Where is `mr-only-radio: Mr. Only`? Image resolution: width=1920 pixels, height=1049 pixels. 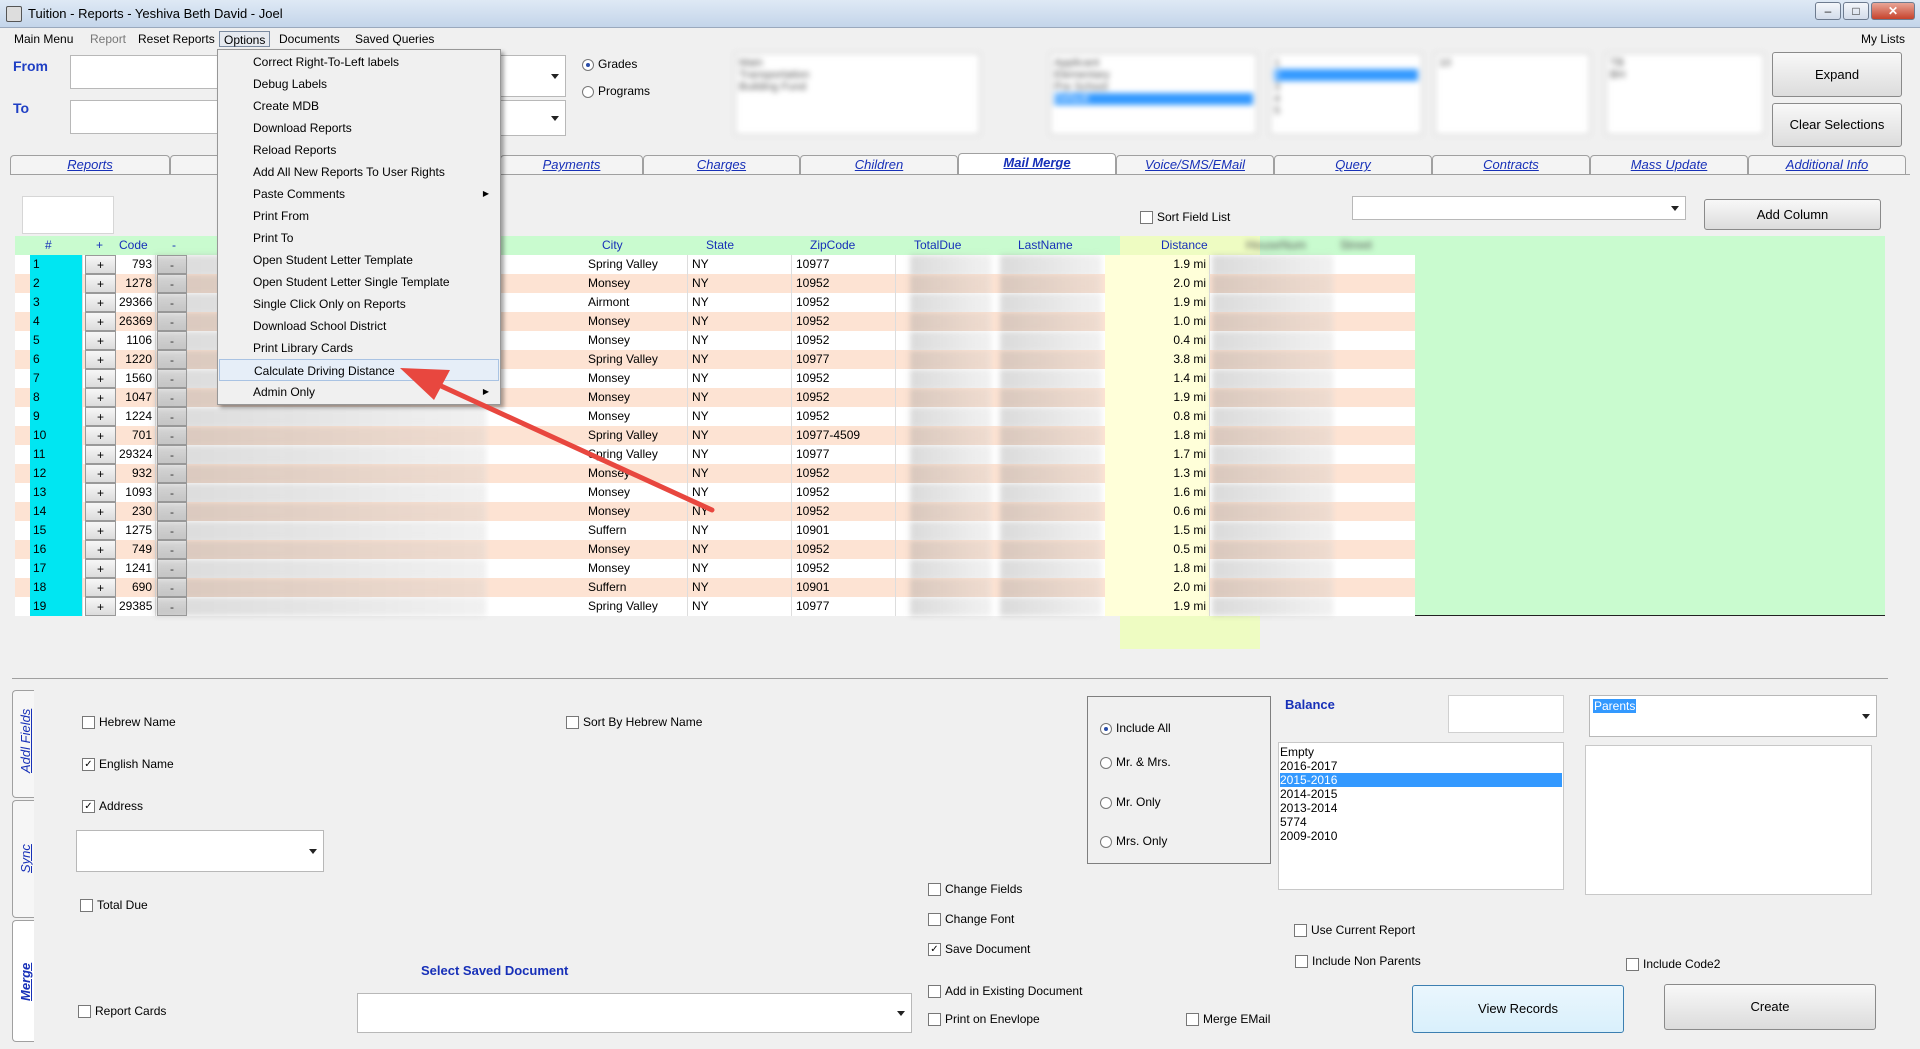 mr-only-radio: Mr. Only is located at coordinates (1130, 802).